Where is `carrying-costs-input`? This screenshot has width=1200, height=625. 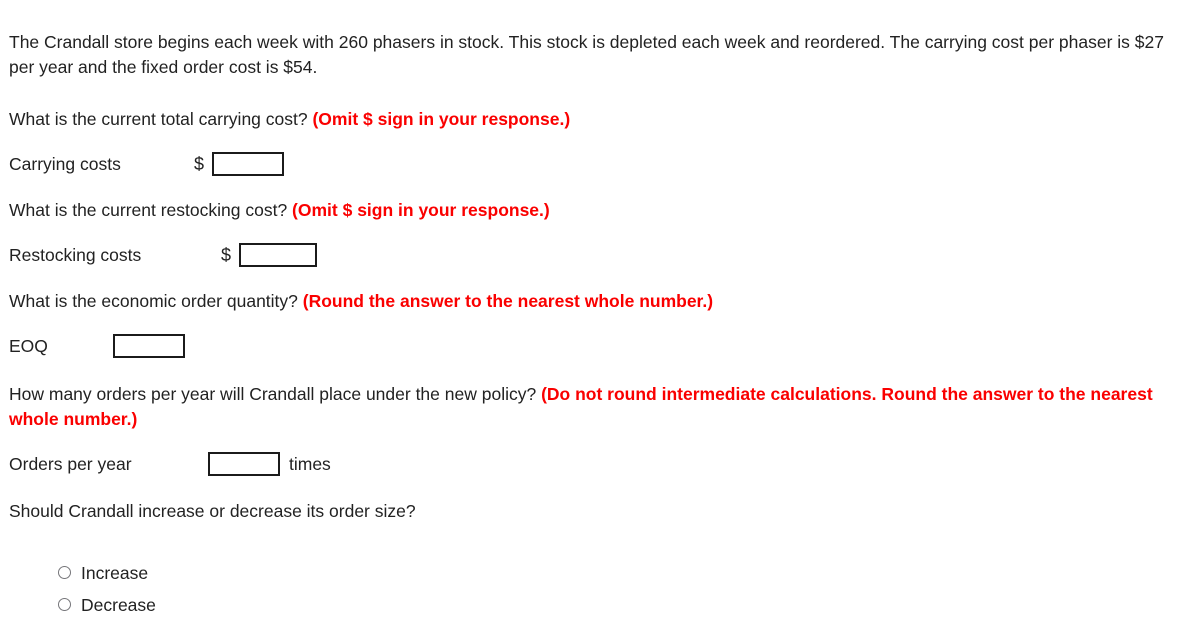
carrying-costs-input is located at coordinates (248, 164).